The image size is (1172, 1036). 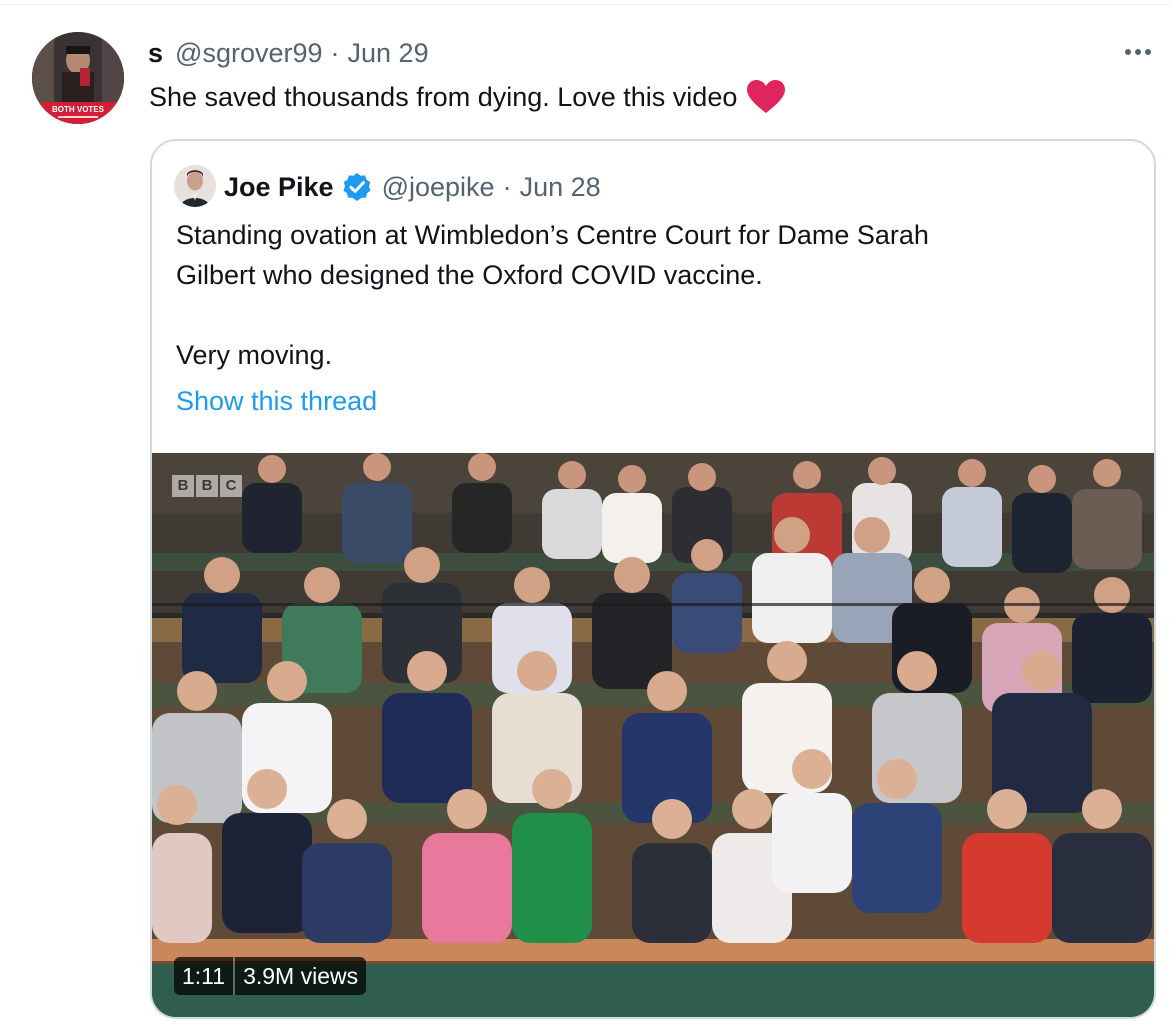 What do you see at coordinates (766, 96) in the screenshot?
I see `red-heart-icon` at bounding box center [766, 96].